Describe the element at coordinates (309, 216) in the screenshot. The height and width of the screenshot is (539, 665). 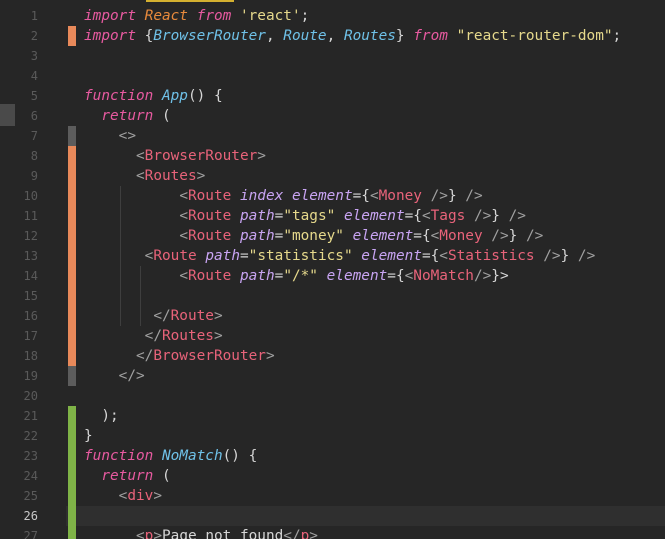
I see `code-token: "tags"` at that location.